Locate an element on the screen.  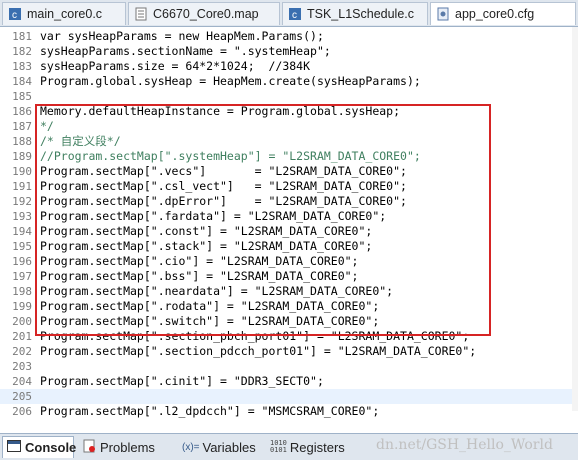
line-number: 197 is located at coordinates (22, 276).